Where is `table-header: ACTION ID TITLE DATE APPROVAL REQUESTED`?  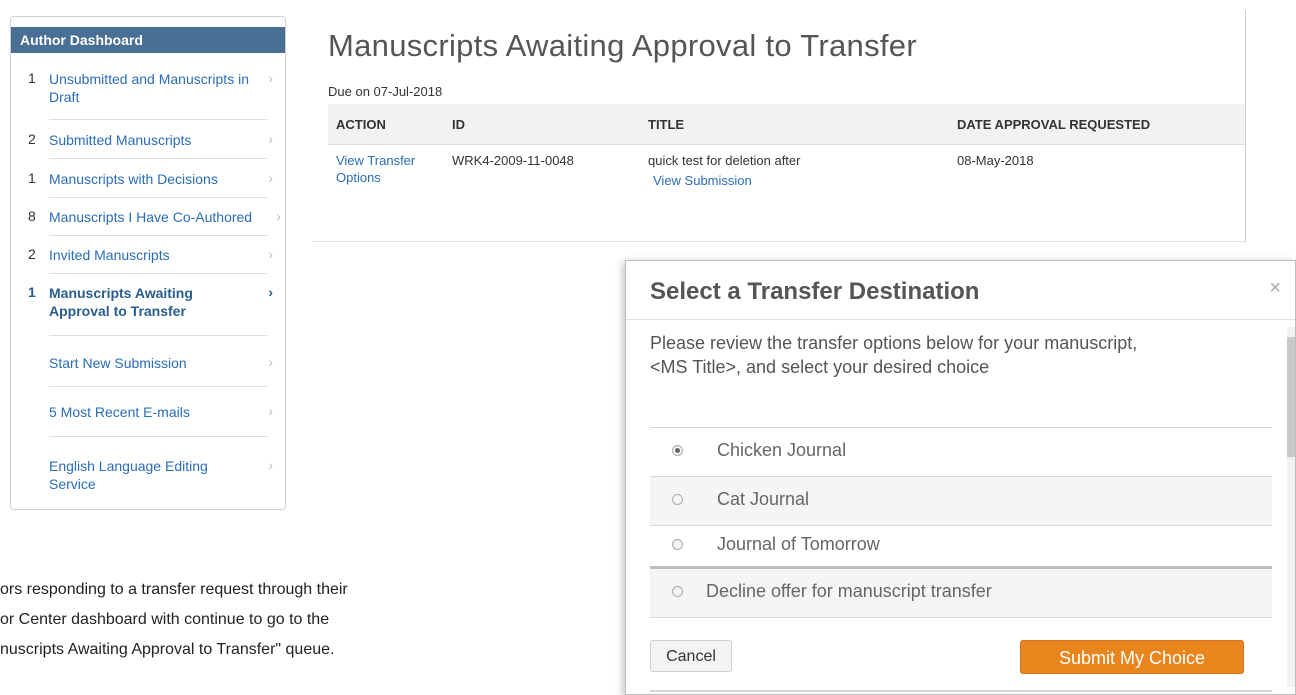
table-header: ACTION ID TITLE DATE APPROVAL REQUESTED is located at coordinates (786, 124).